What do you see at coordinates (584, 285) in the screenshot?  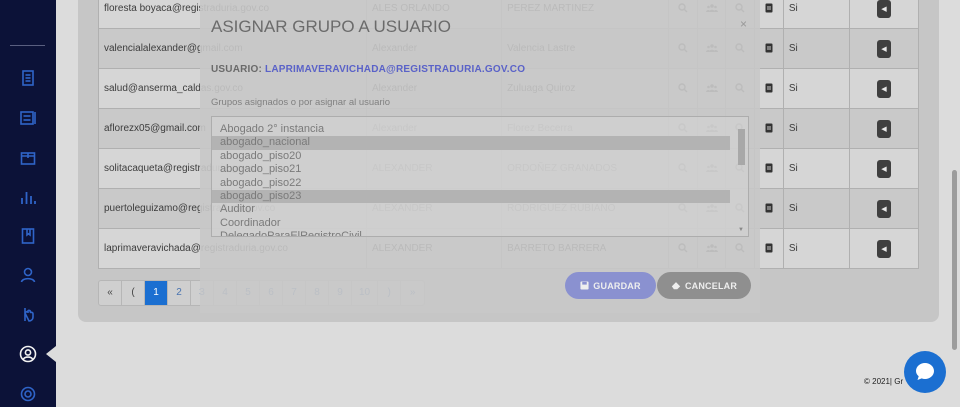 I see `save-icon` at bounding box center [584, 285].